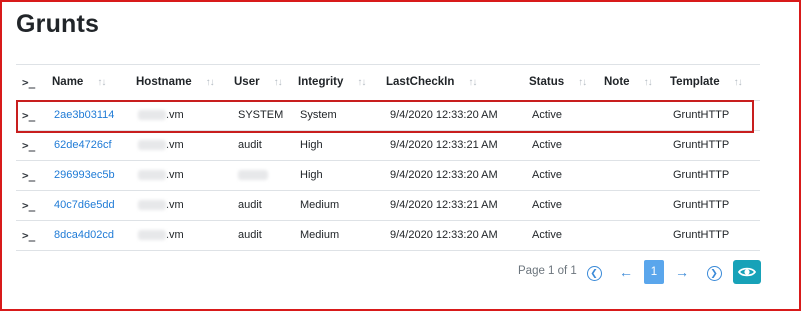  What do you see at coordinates (58, 24) in the screenshot?
I see `page-title: Grunts` at bounding box center [58, 24].